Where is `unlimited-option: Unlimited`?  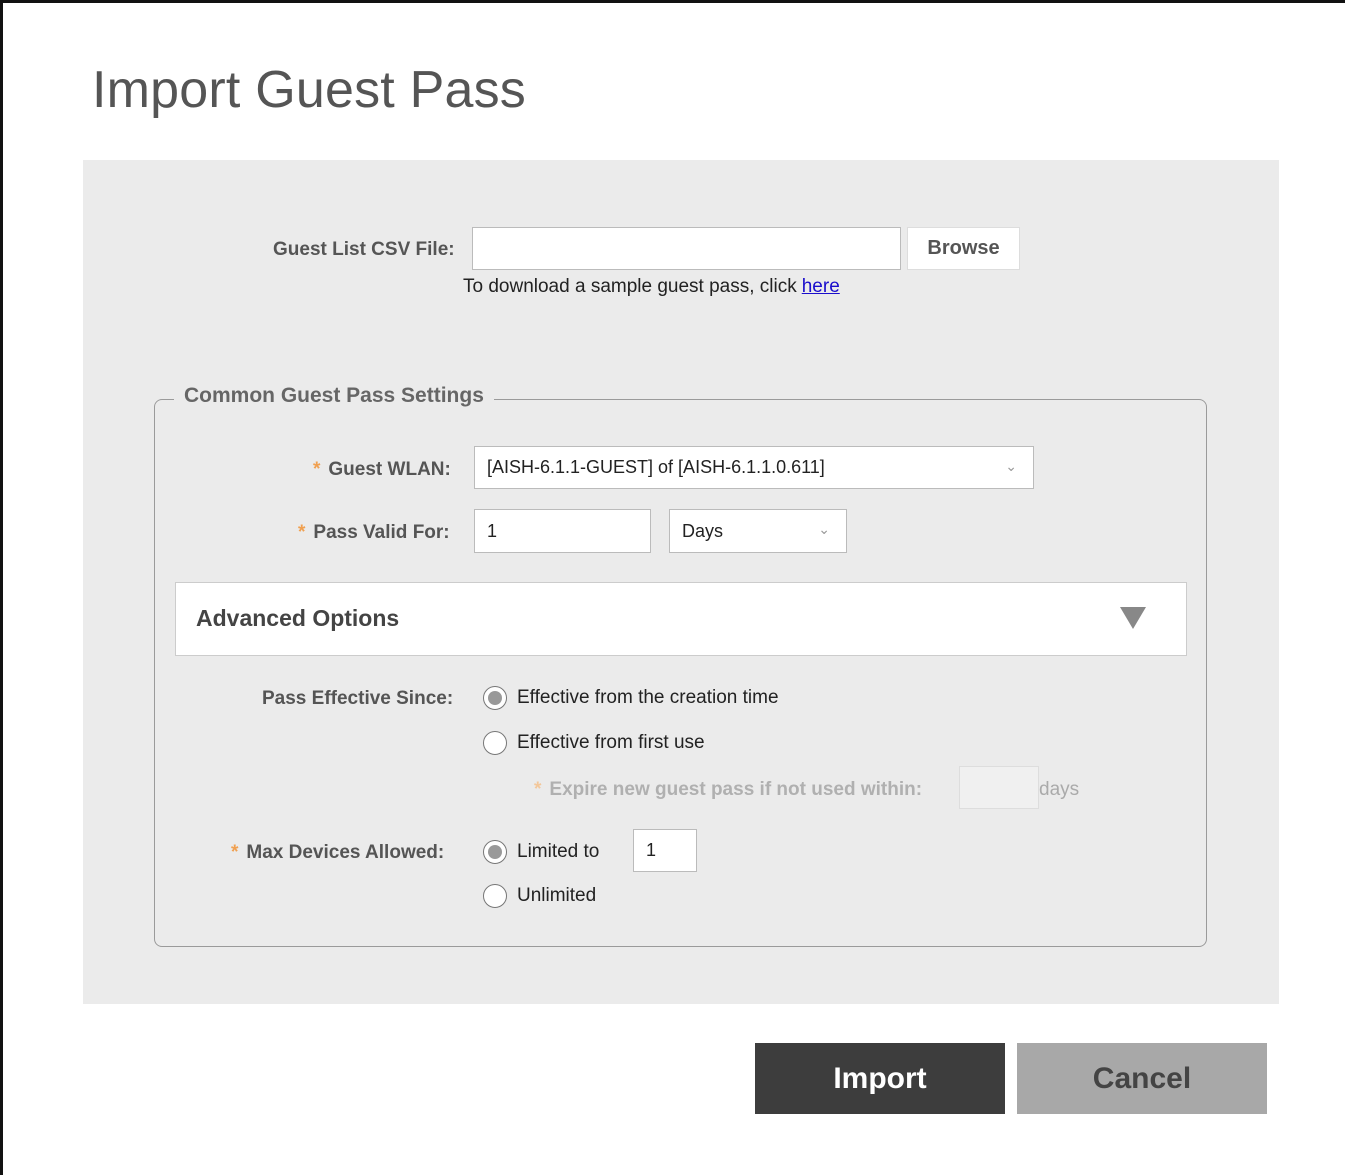 unlimited-option: Unlimited is located at coordinates (539, 896).